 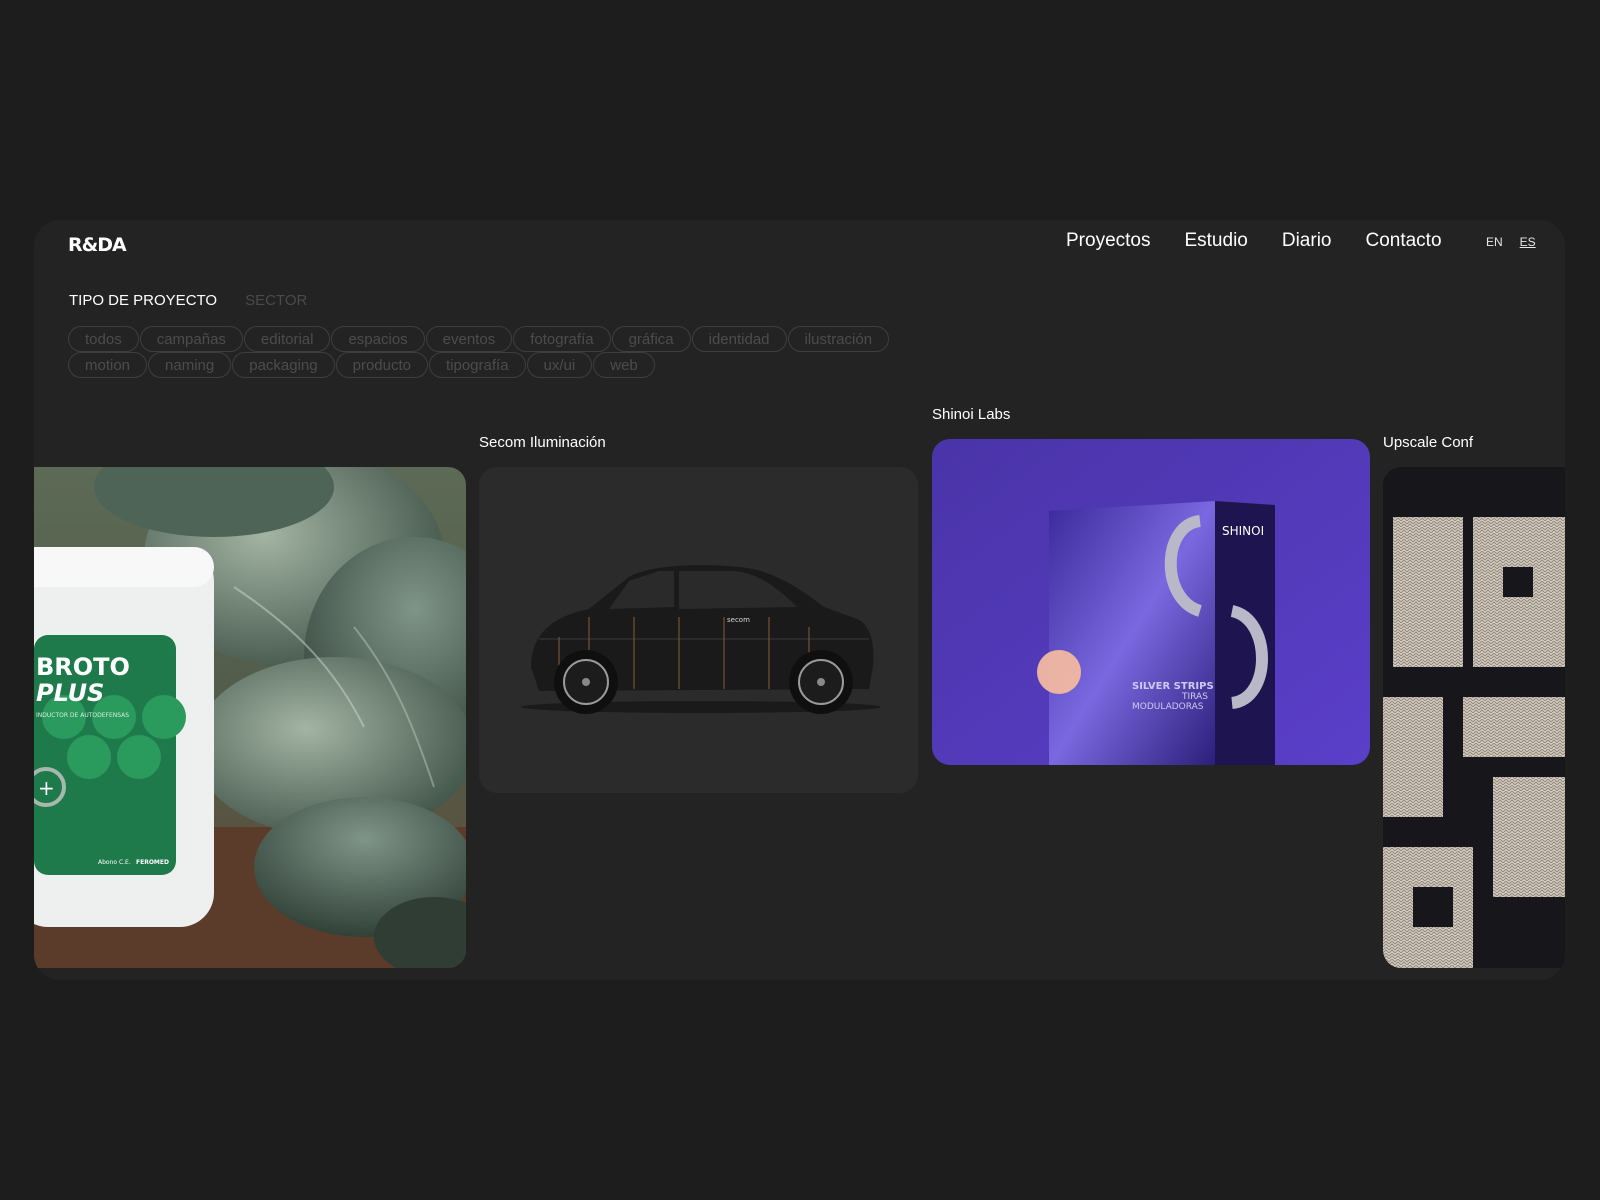 What do you see at coordinates (701, 639) in the screenshot?
I see `car-image: secom` at bounding box center [701, 639].